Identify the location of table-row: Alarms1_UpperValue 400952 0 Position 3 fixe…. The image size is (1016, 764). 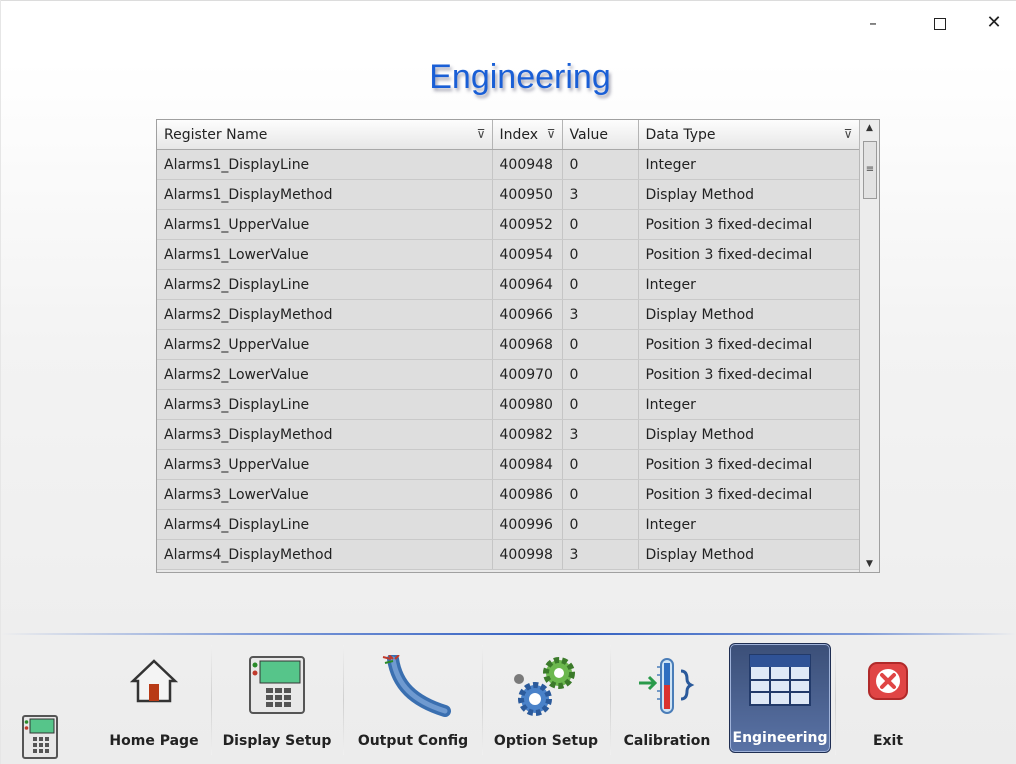
(508, 224).